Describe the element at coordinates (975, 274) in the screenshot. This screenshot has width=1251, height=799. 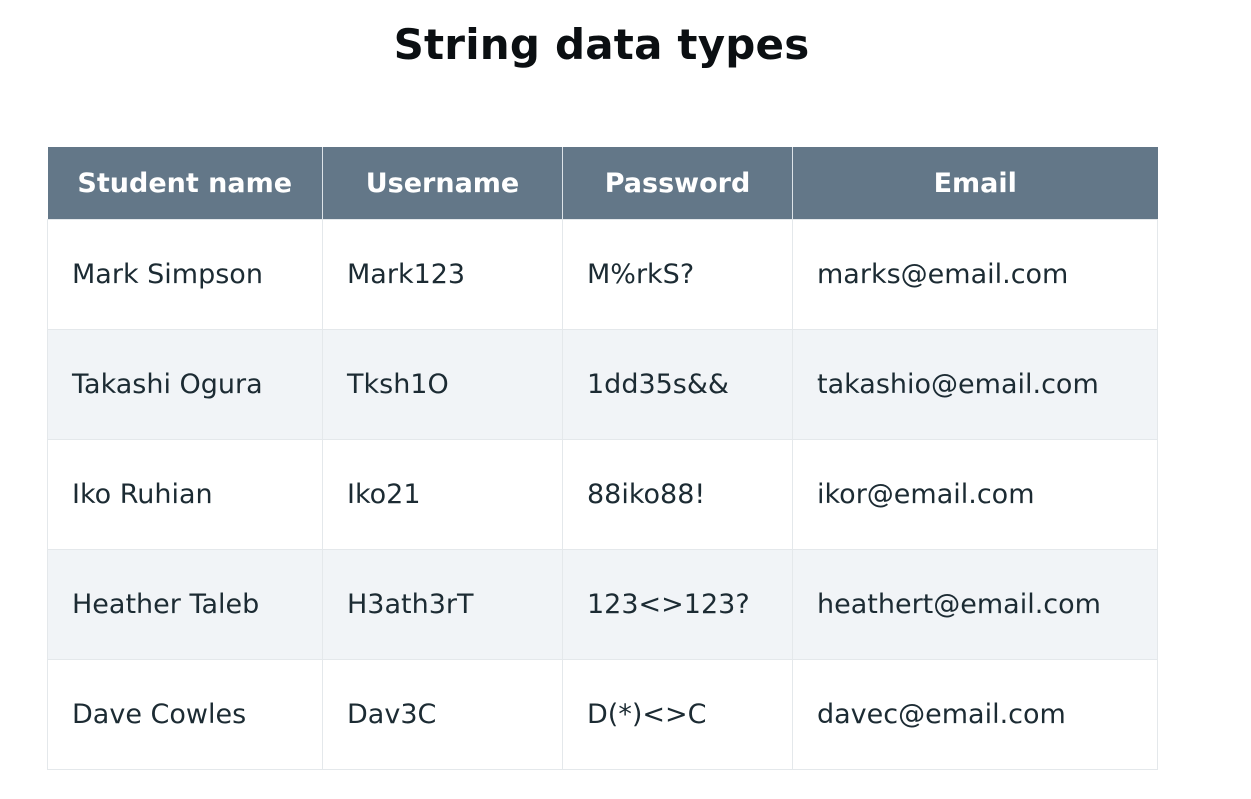
I see `cell-email: marks@email.com` at that location.